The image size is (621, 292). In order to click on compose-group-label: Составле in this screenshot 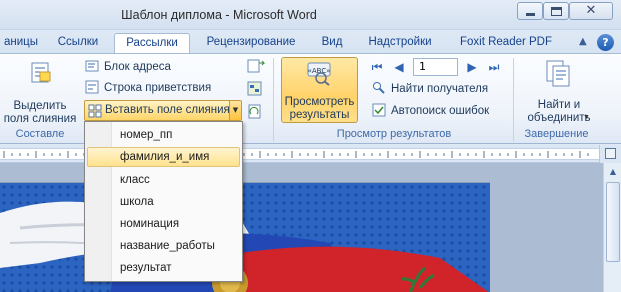, I will do `click(40, 134)`.